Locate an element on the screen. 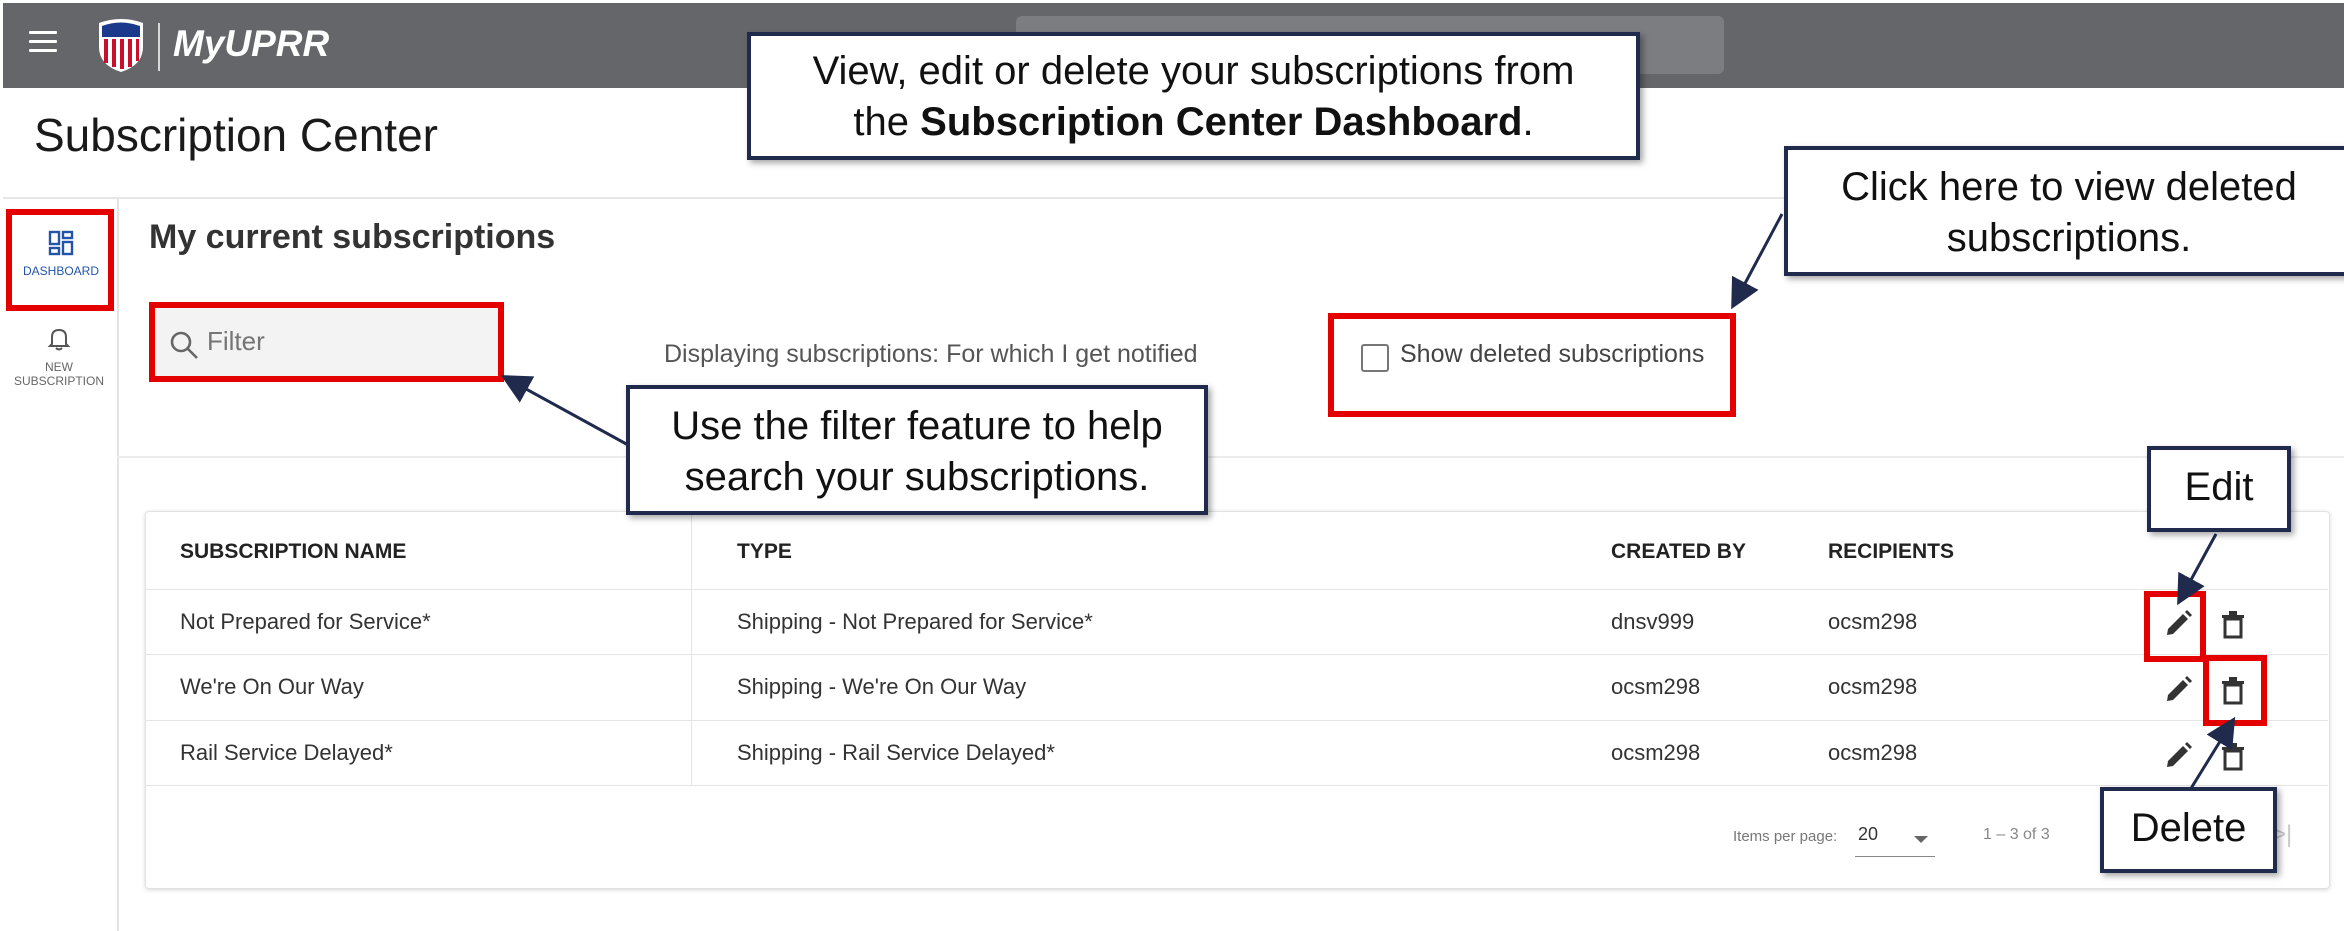  callout-filter-line2: search your subscriptions. is located at coordinates (917, 477).